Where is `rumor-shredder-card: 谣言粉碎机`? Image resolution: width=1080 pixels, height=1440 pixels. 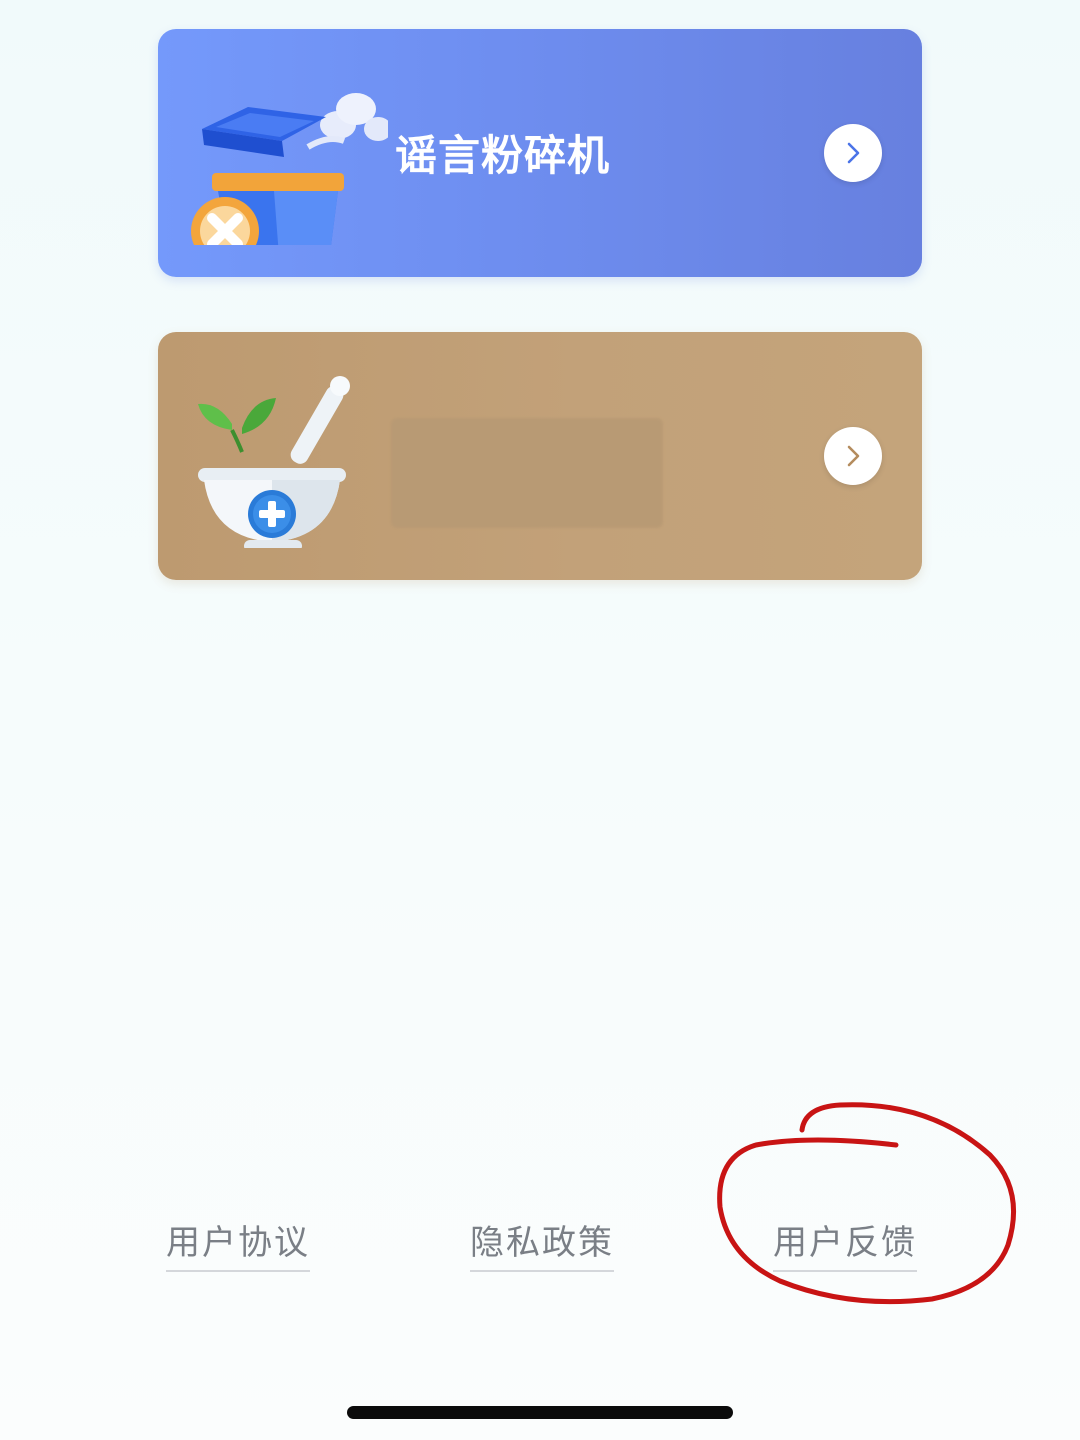
rumor-shredder-card: 谣言粉碎机 is located at coordinates (540, 153).